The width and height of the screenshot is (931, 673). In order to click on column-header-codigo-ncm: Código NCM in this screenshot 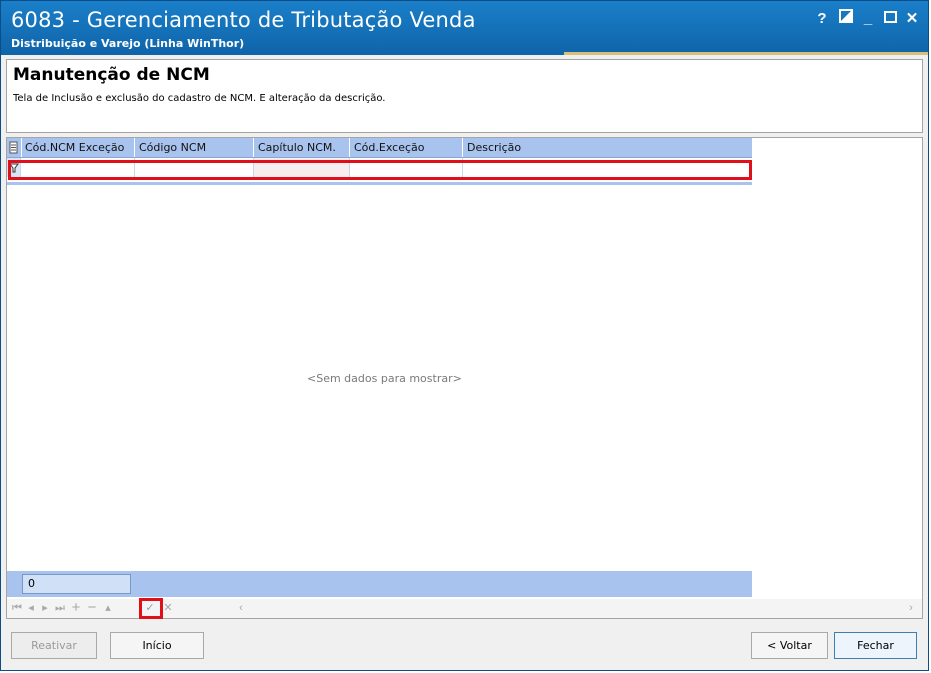, I will do `click(194, 147)`.